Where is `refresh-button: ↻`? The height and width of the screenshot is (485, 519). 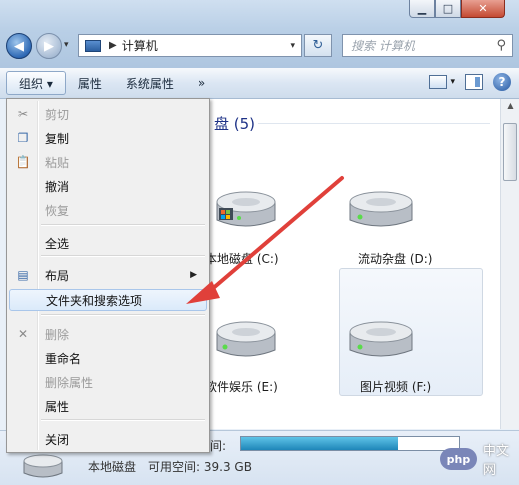
refresh-button: ↻ is located at coordinates (318, 45).